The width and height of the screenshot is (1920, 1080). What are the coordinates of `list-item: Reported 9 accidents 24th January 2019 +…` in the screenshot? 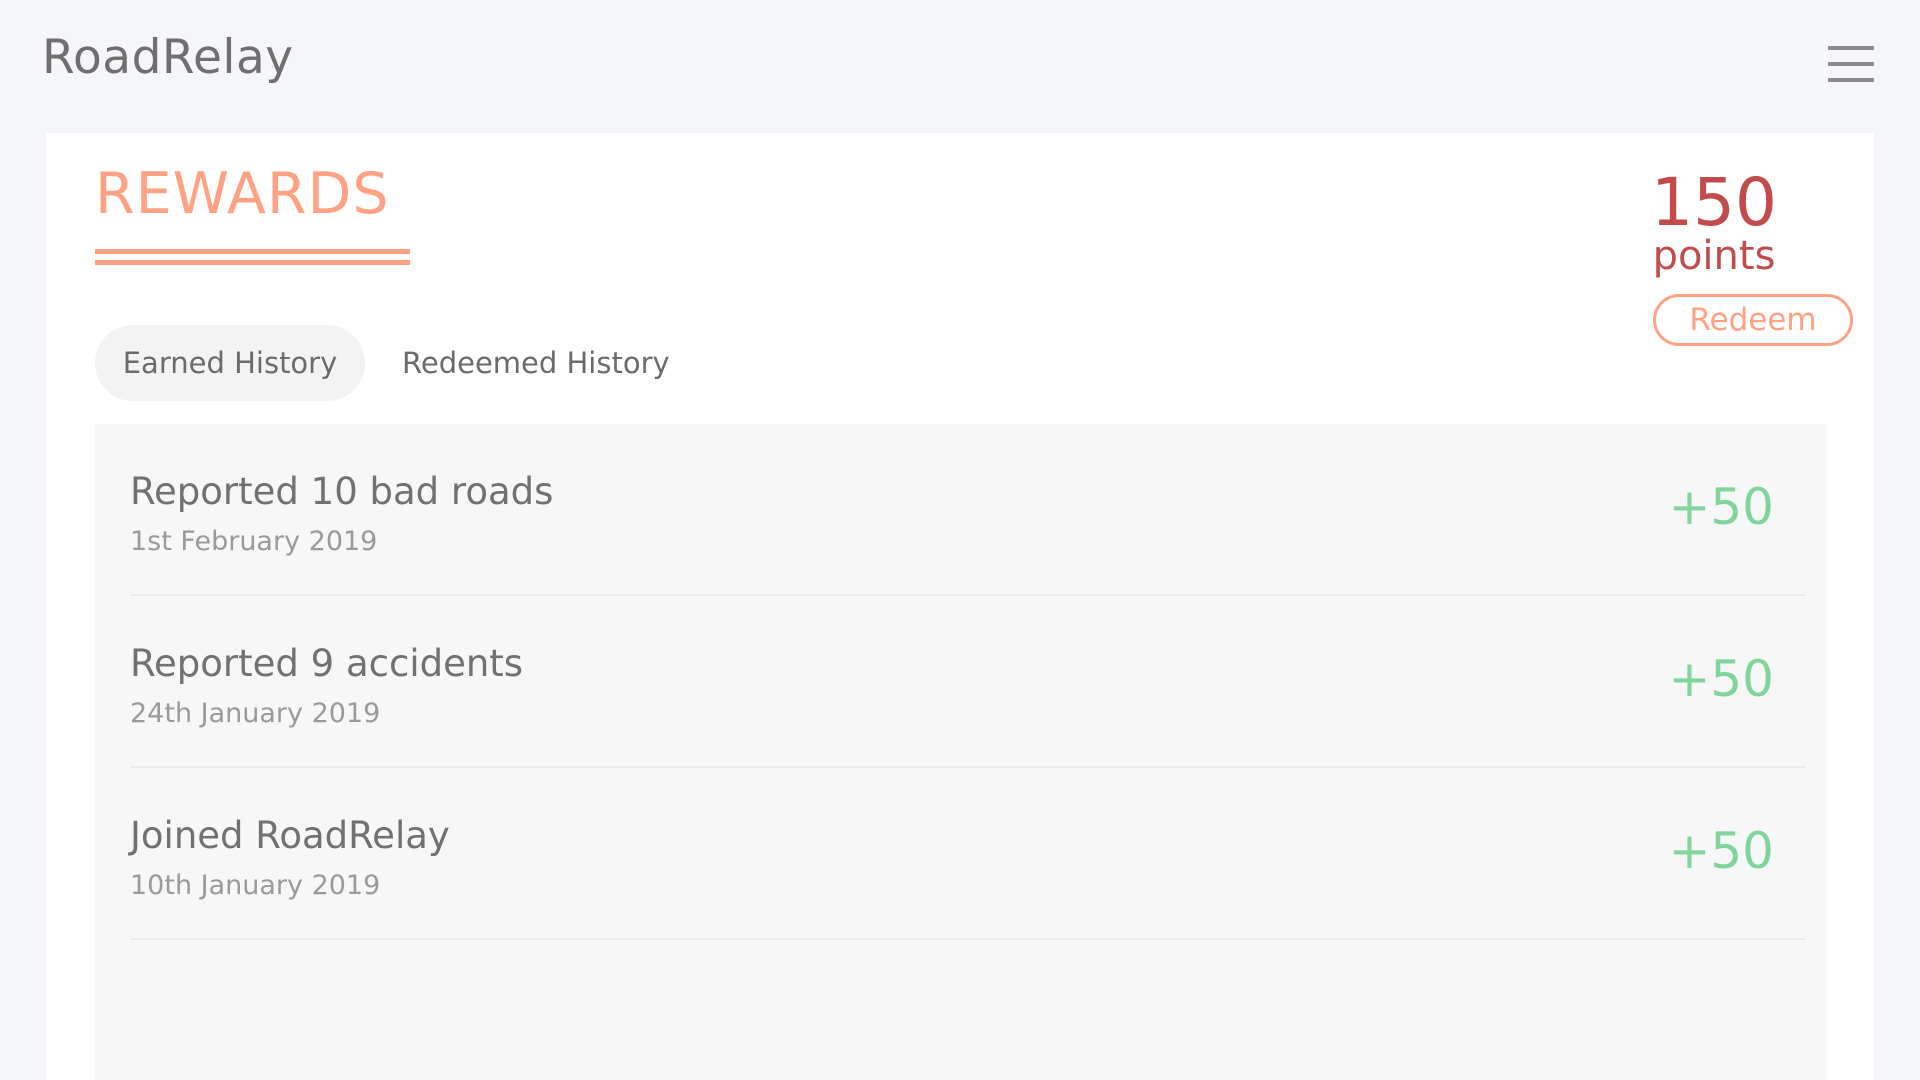 It's located at (968, 682).